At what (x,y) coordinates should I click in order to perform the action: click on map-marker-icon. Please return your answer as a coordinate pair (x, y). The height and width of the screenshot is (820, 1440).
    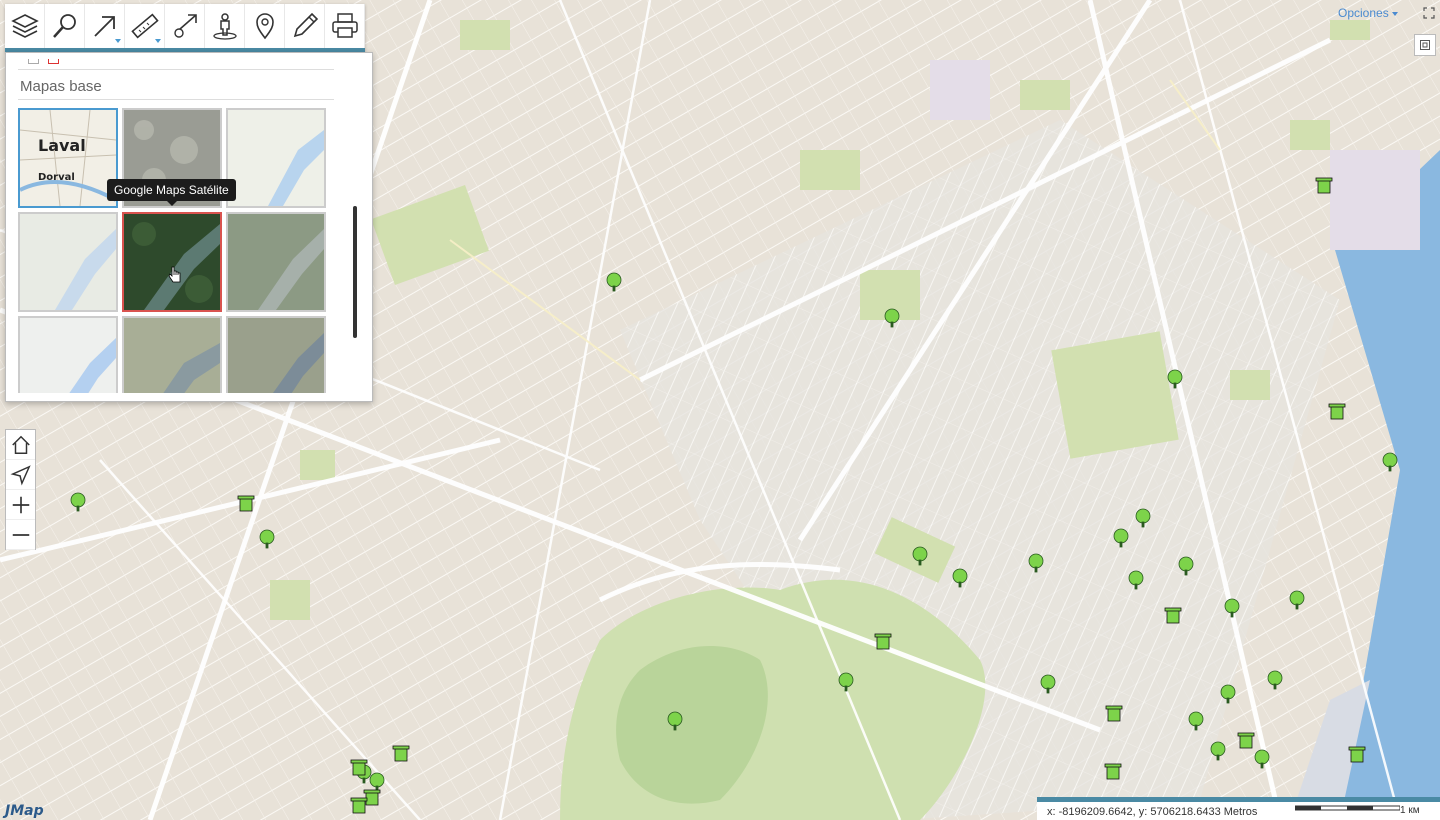
    Looking at the image, I should click on (264, 26).